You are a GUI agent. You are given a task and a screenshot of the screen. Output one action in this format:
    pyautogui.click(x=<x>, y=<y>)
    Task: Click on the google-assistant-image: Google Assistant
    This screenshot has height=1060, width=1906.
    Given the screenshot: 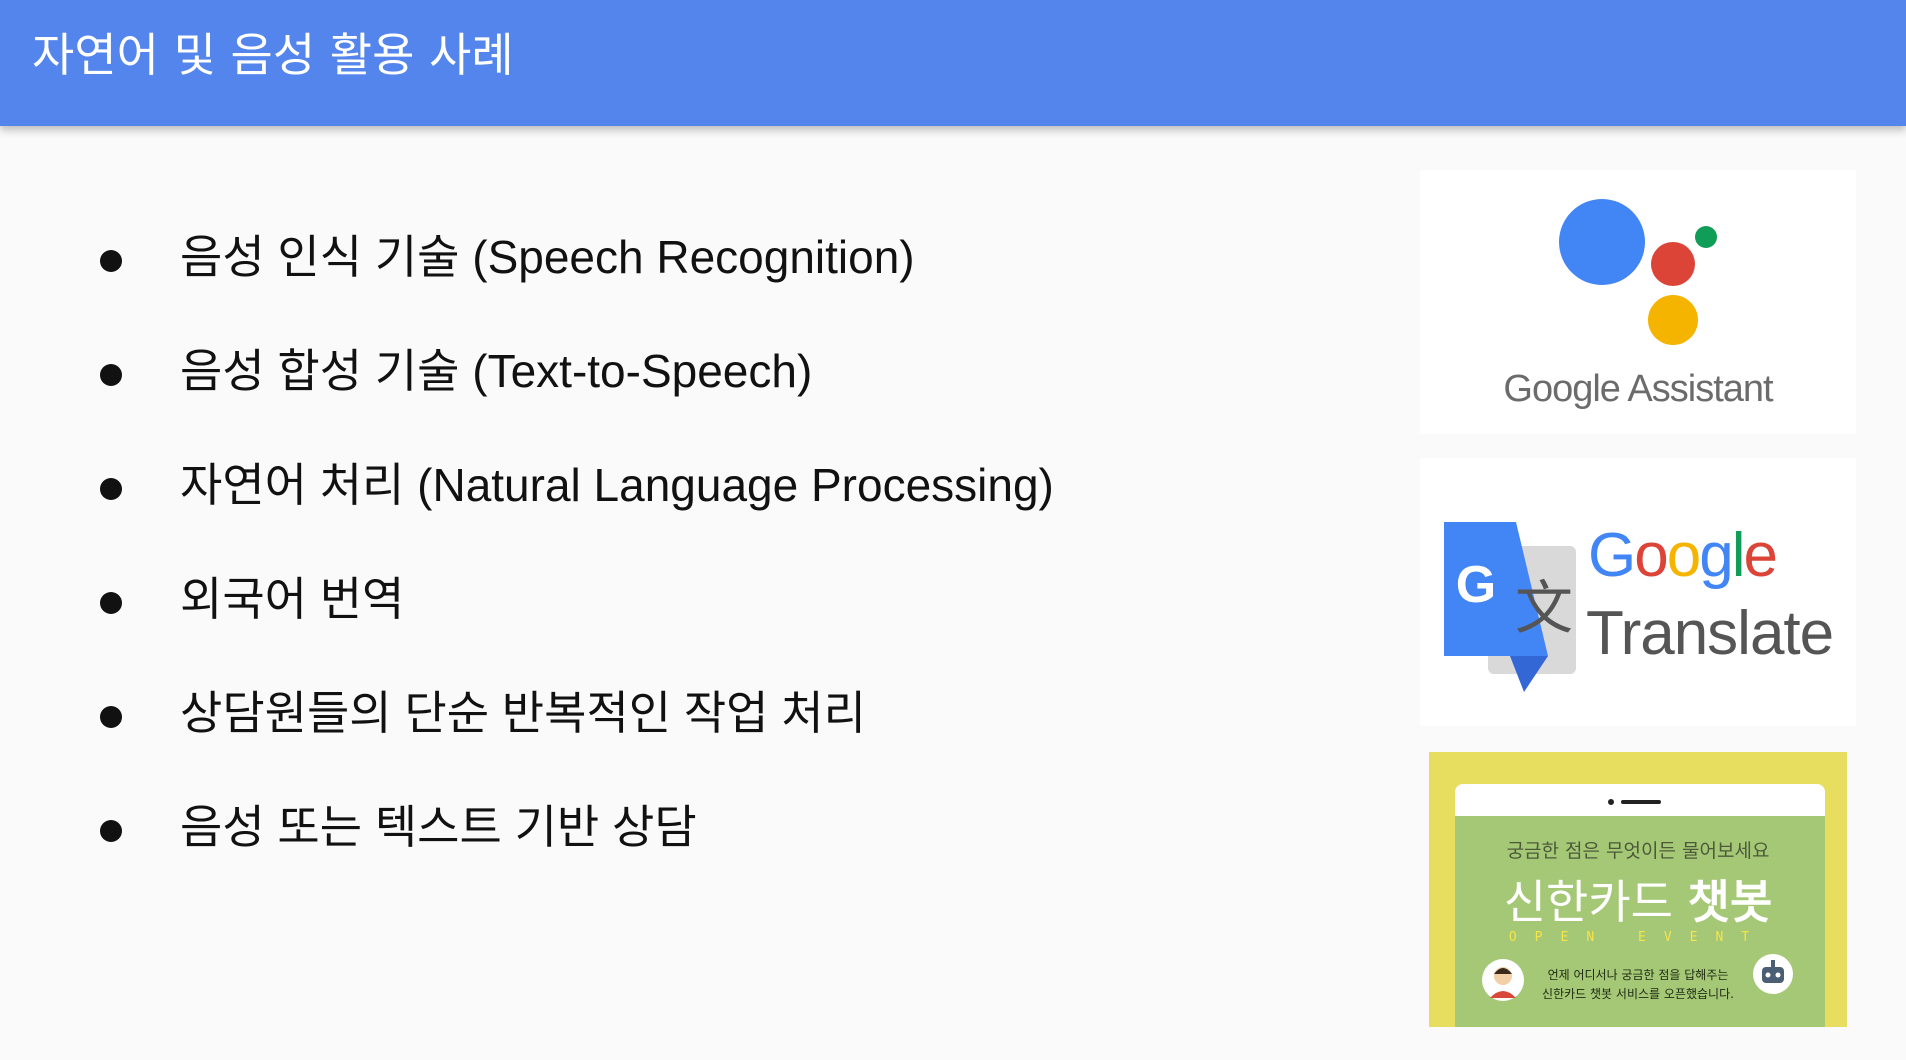 What is the action you would take?
    pyautogui.click(x=1638, y=302)
    